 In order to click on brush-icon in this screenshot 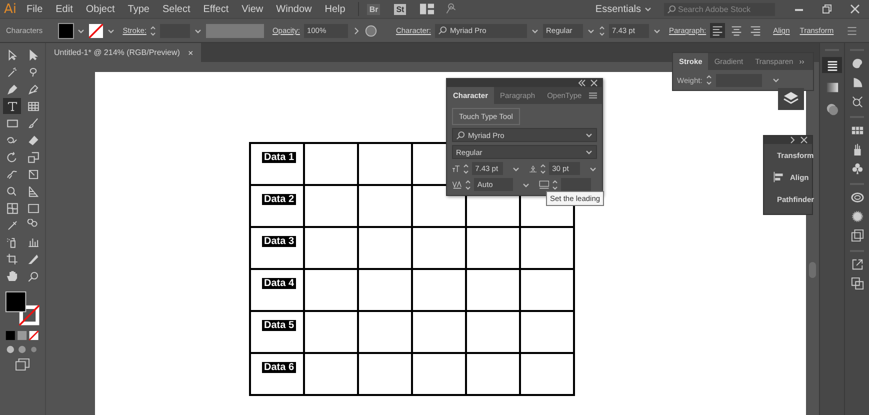, I will do `click(33, 123)`.